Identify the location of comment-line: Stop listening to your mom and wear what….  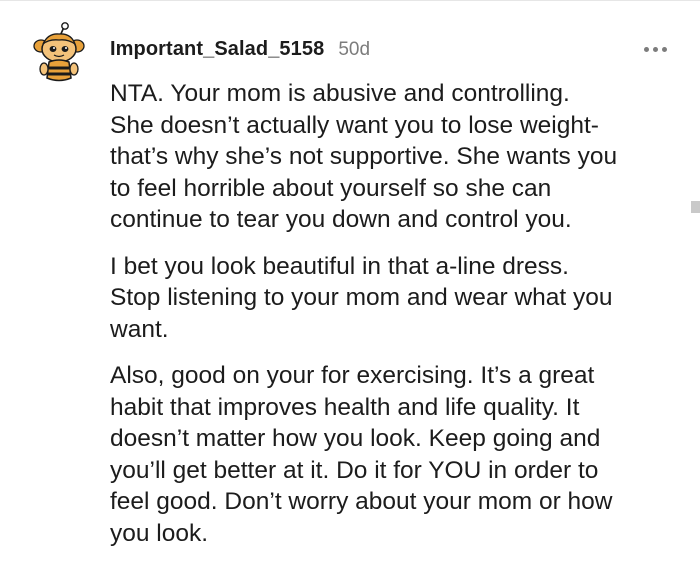
(361, 297).